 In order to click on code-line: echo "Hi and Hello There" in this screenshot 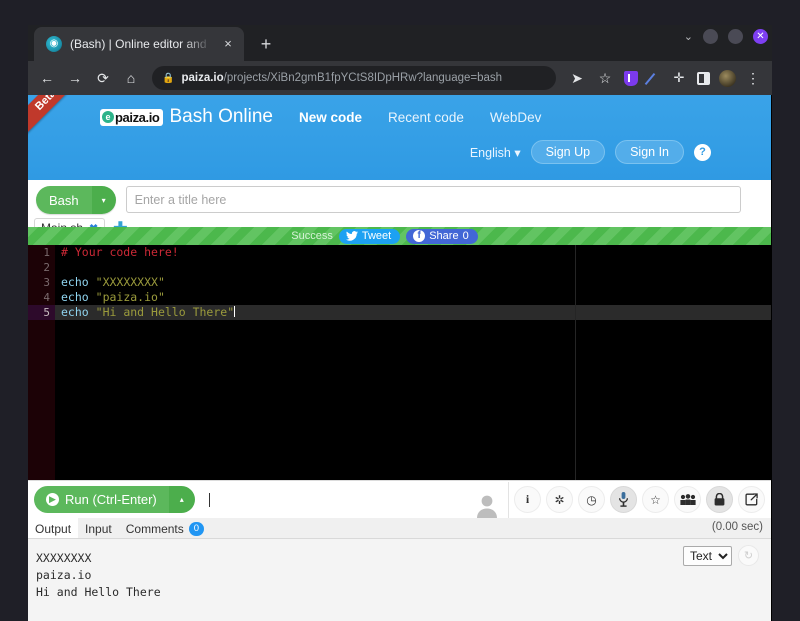, I will do `click(413, 312)`.